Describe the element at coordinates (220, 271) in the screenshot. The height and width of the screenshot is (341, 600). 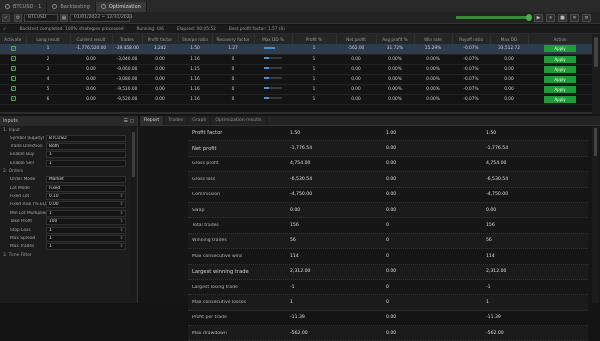
I see `report-label: Largest winning trade` at that location.